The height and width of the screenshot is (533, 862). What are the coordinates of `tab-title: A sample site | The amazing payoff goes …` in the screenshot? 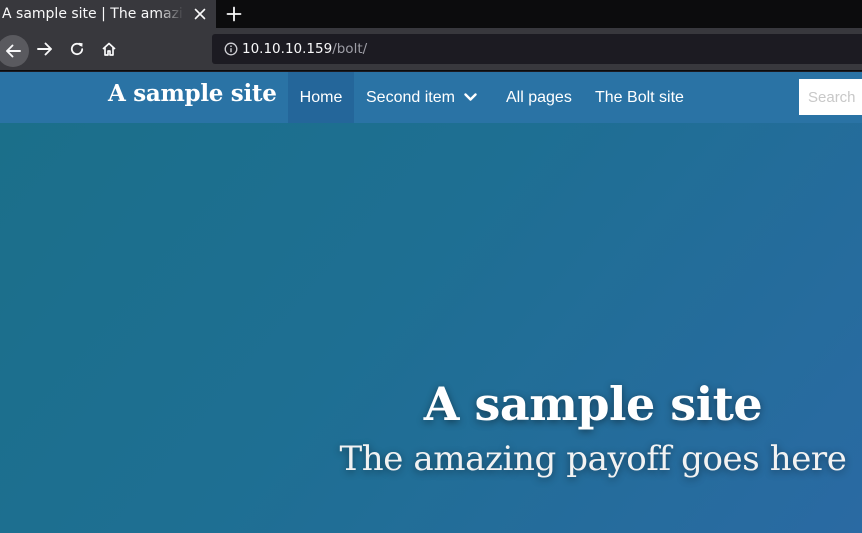 It's located at (93, 14).